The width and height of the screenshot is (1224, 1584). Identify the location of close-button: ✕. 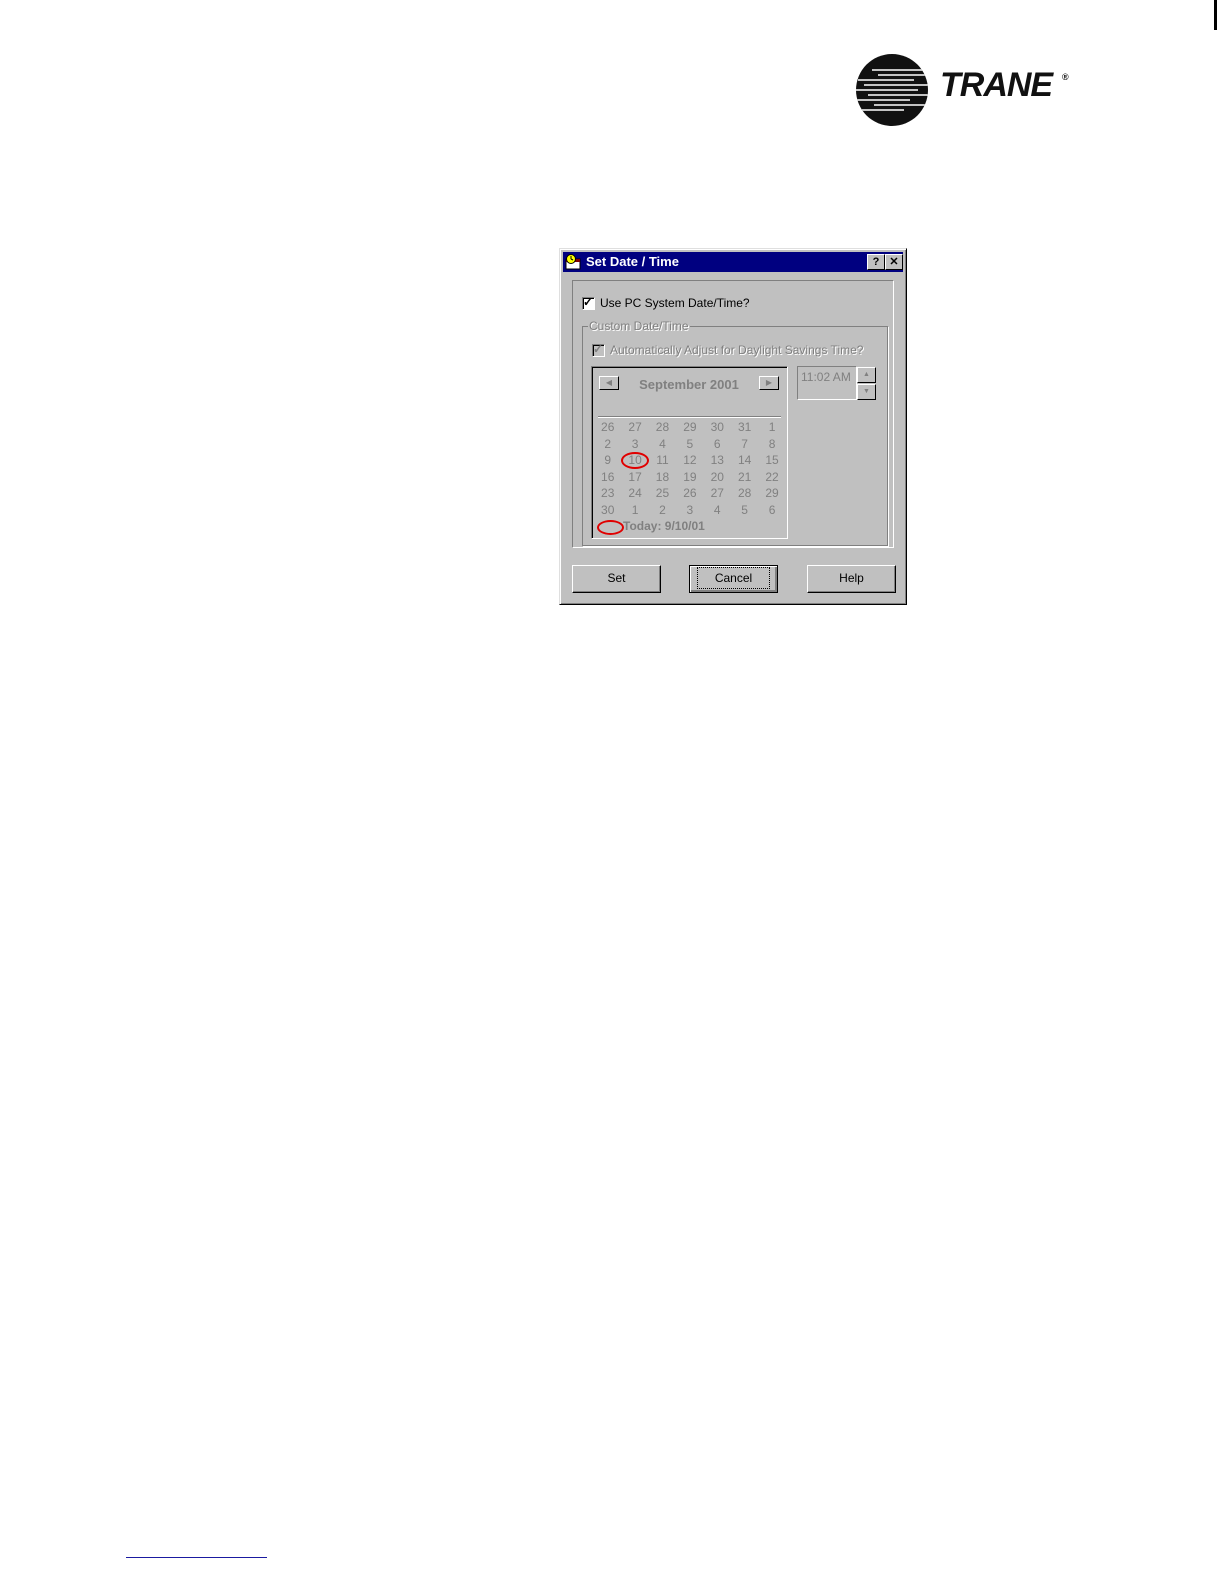
(894, 262).